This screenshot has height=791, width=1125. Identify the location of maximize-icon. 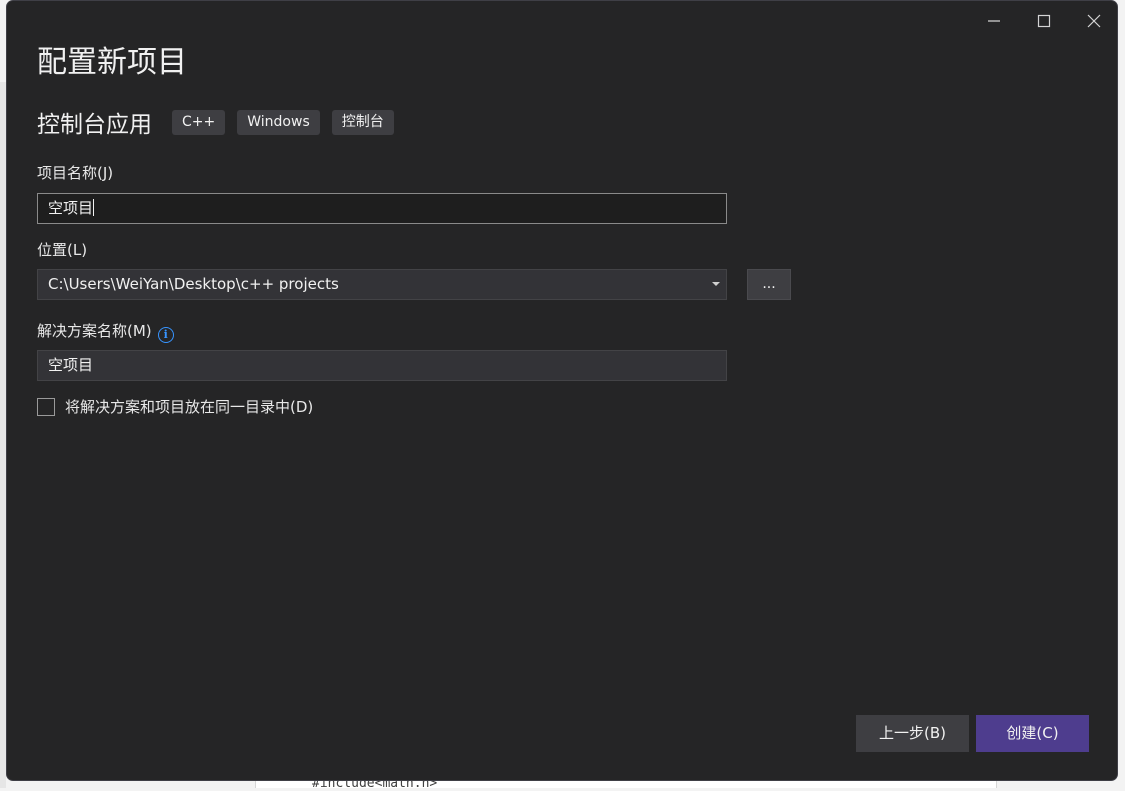
(1044, 21).